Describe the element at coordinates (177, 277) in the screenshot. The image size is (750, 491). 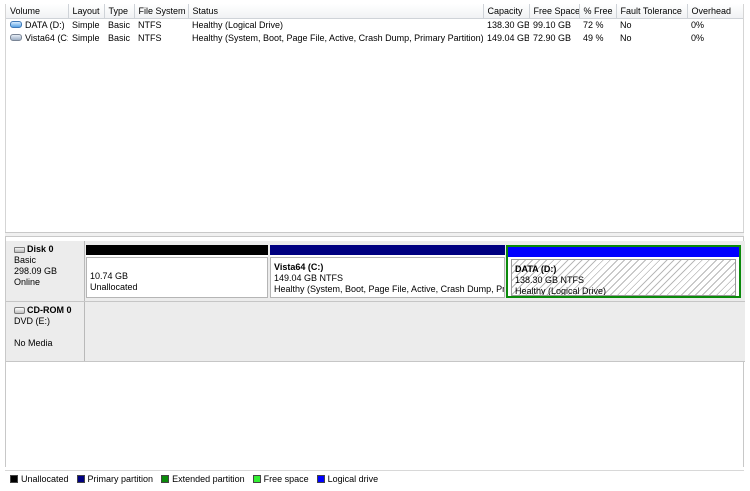
I see `partition-body: 10.74 GB Unallocated` at that location.